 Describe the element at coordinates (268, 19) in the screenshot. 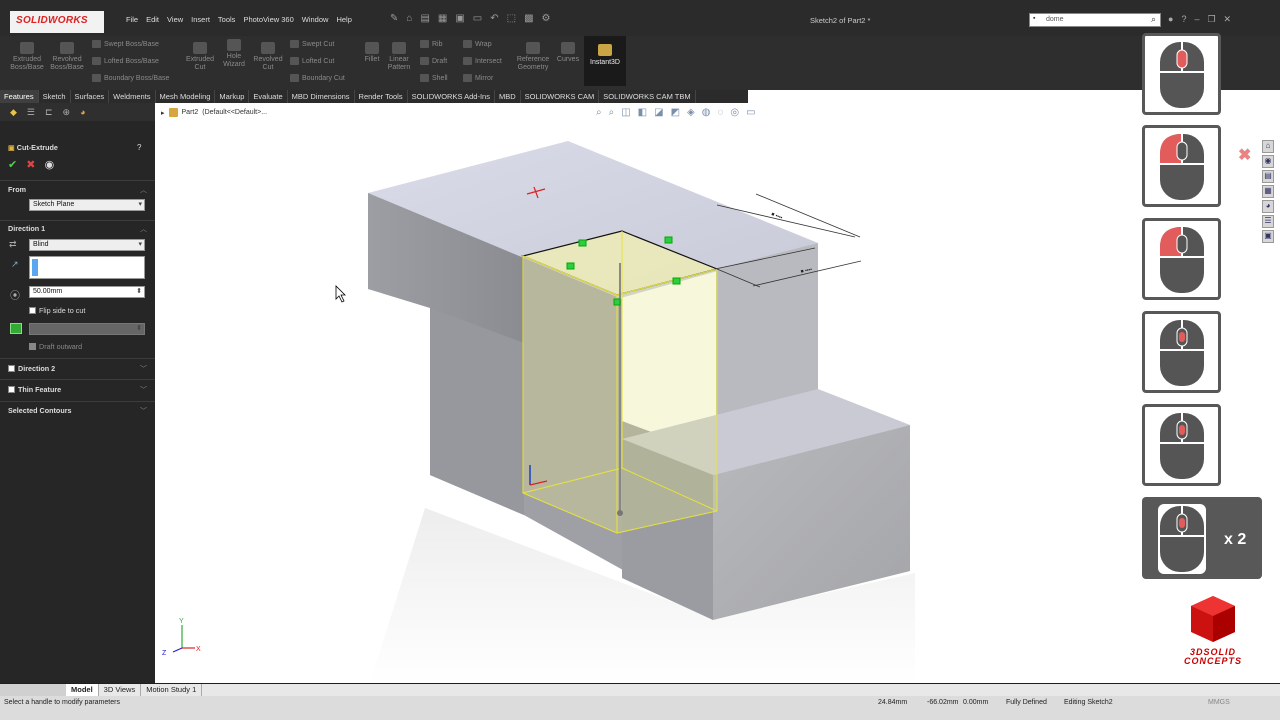

I see `menu-photoview: PhotoView 360` at that location.